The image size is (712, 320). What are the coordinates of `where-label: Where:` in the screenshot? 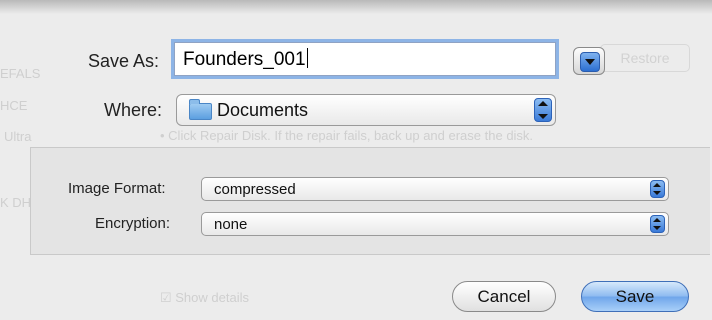 It's located at (133, 110).